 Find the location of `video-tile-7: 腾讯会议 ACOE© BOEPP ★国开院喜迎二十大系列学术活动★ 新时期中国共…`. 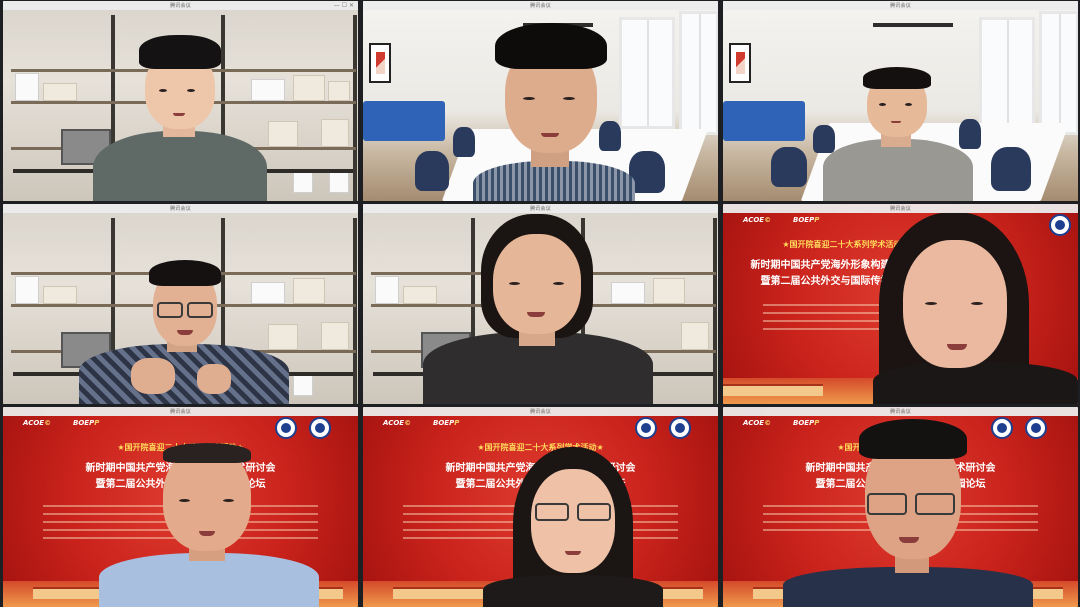

video-tile-7: 腾讯会议 ACOE© BOEPP ★国开院喜迎二十大系列学术活动★ 新时期中国共… is located at coordinates (180, 507).